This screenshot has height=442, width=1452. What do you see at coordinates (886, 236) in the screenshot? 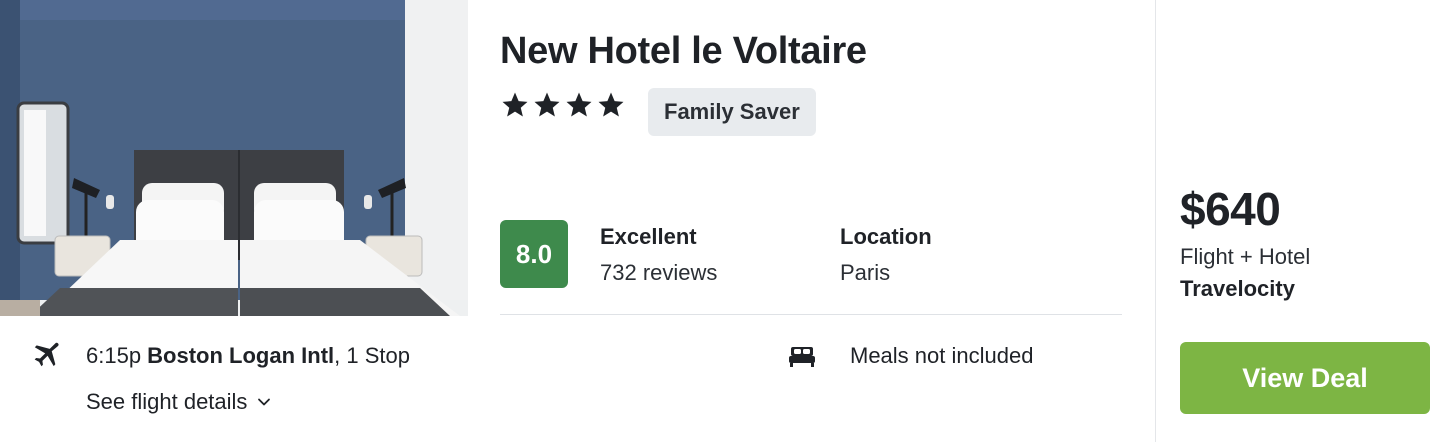
I see `location-label: Location` at bounding box center [886, 236].